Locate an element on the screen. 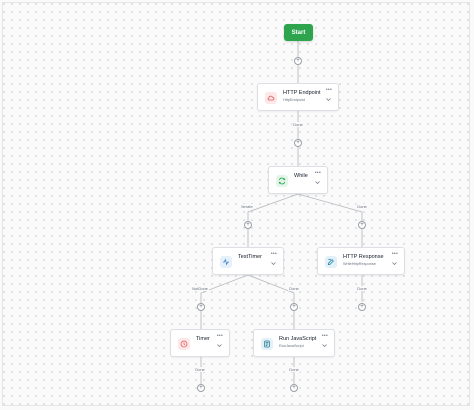 This screenshot has width=474, height=410. start-node: Start is located at coordinates (298, 32).